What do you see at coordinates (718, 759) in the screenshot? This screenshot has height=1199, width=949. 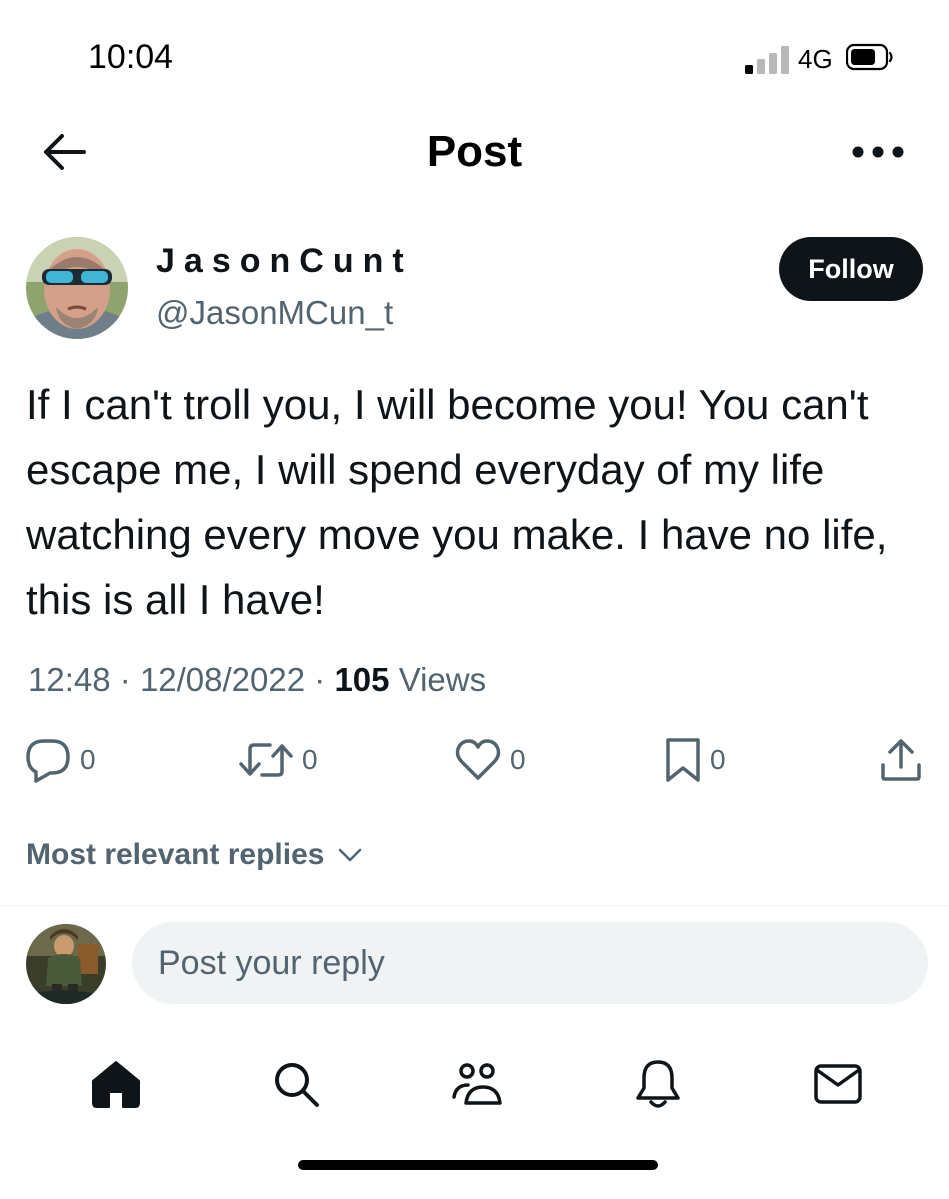 I see `bookmark-count: 0` at bounding box center [718, 759].